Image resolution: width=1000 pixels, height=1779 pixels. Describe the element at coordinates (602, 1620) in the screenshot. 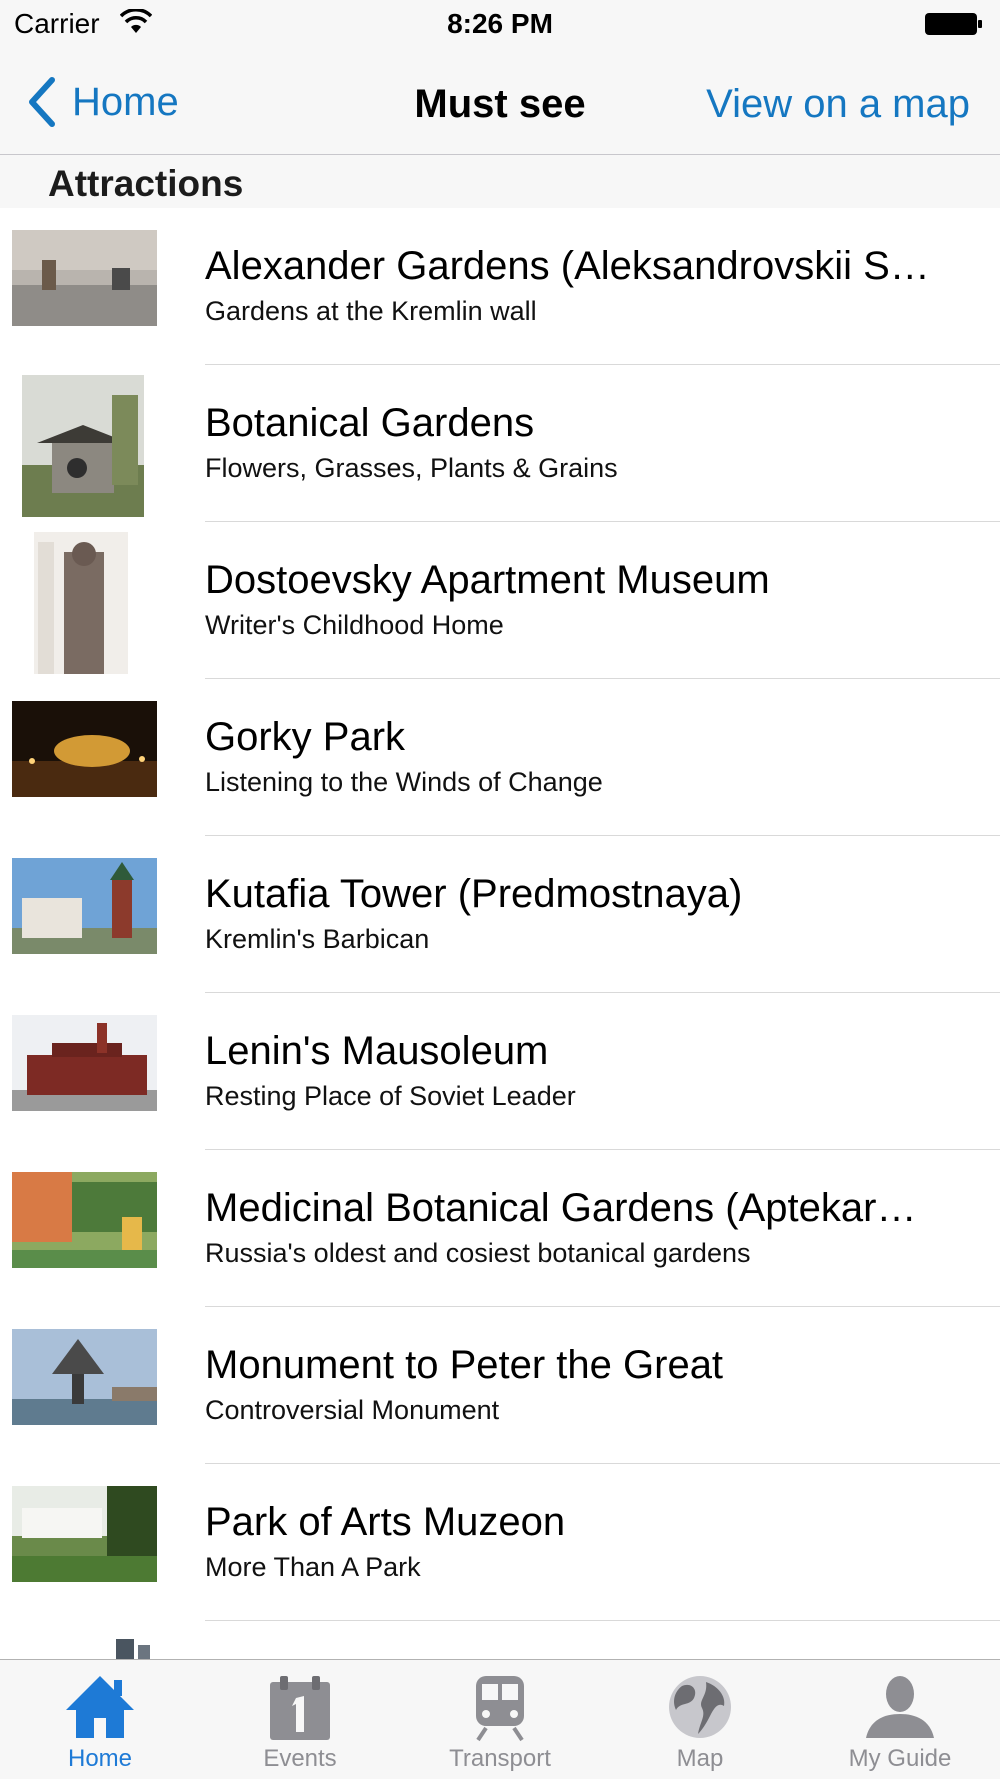

I see `row-divider` at that location.